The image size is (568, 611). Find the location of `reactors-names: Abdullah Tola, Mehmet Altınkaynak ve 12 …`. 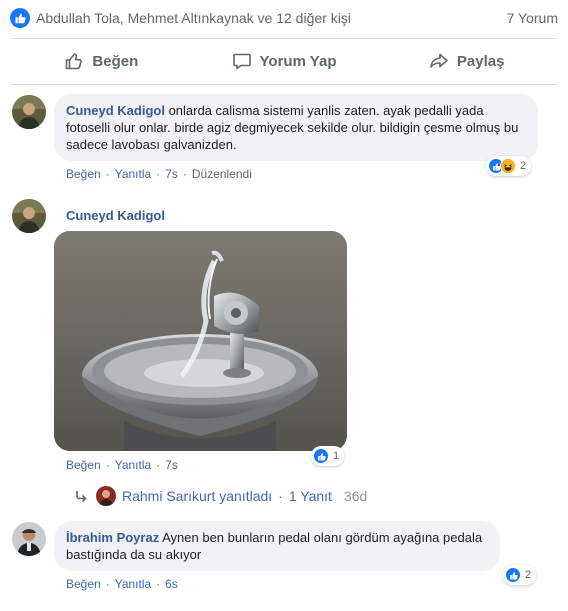

reactors-names: Abdullah Tola, Mehmet Altınkaynak ve 12 … is located at coordinates (193, 18).